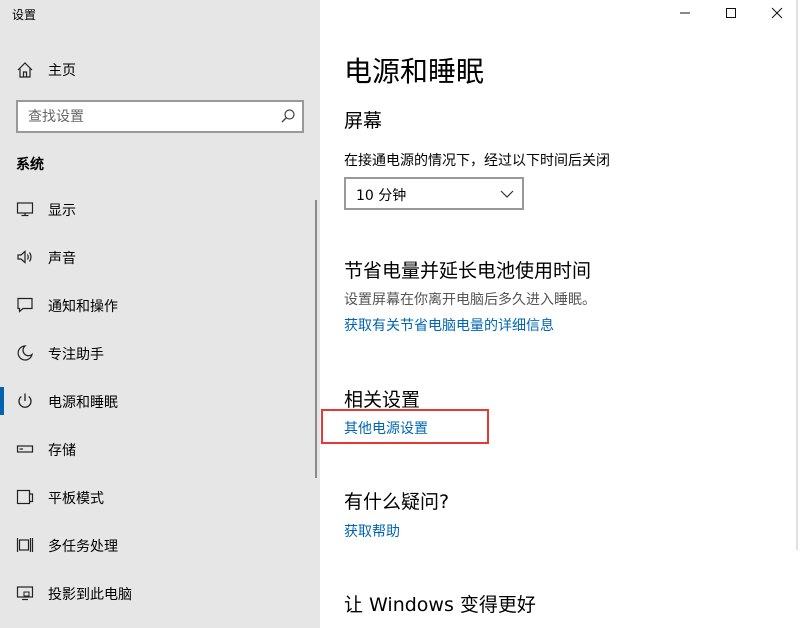 The width and height of the screenshot is (800, 628). Describe the element at coordinates (25, 545) in the screenshot. I see `multitask-icon` at that location.